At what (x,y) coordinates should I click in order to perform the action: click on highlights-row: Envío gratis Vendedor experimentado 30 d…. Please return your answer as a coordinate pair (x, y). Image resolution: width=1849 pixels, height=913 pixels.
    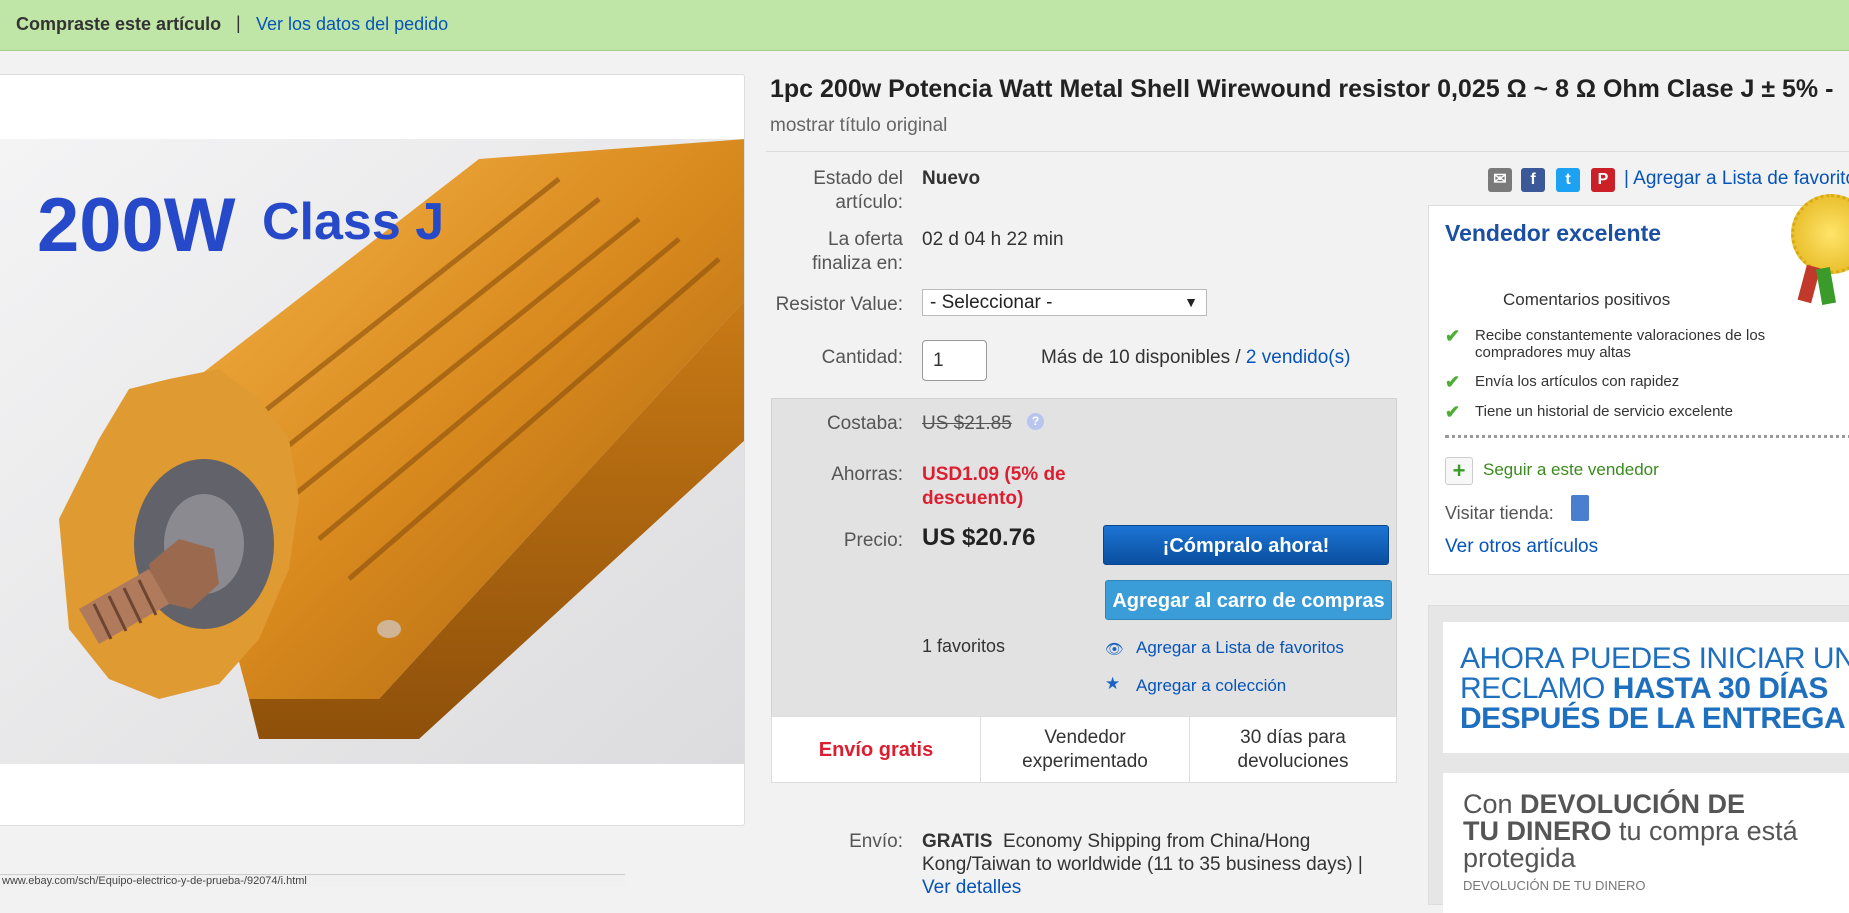
    Looking at the image, I should click on (1084, 749).